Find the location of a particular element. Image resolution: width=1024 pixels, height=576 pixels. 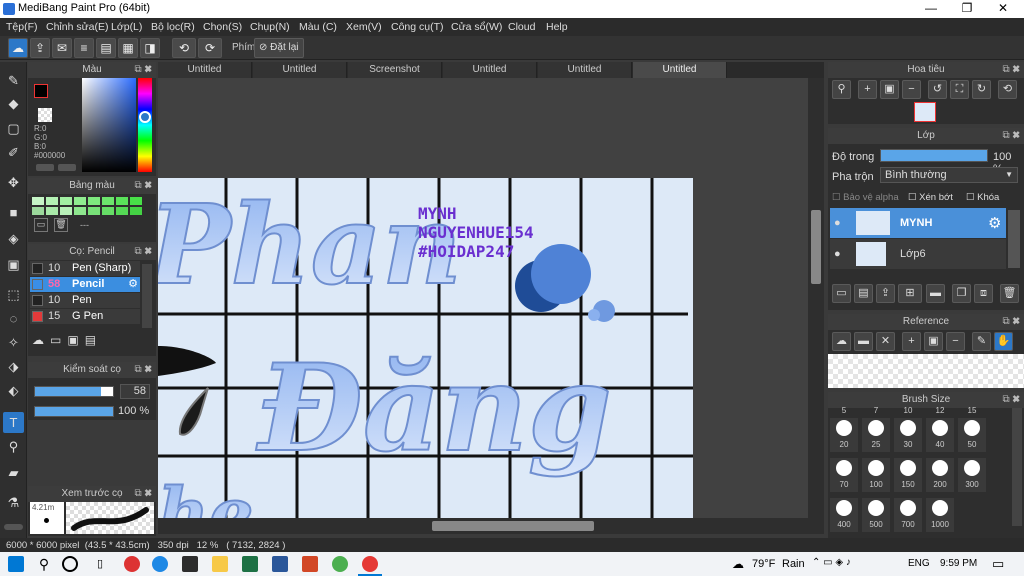

zoom-search-icon: ⚲ is located at coordinates (841, 89).